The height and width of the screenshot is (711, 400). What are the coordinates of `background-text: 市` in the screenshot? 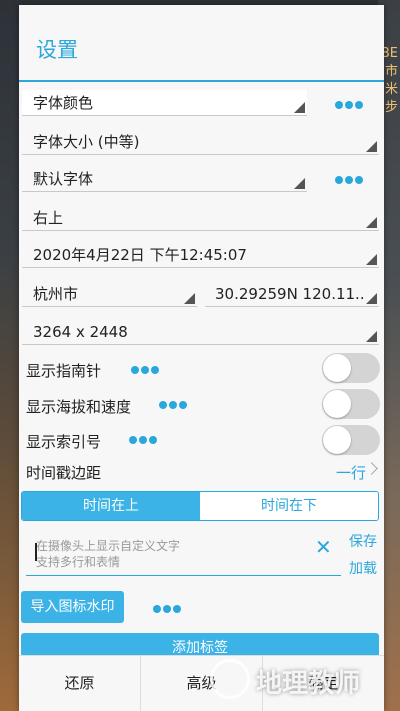 It's located at (391, 71).